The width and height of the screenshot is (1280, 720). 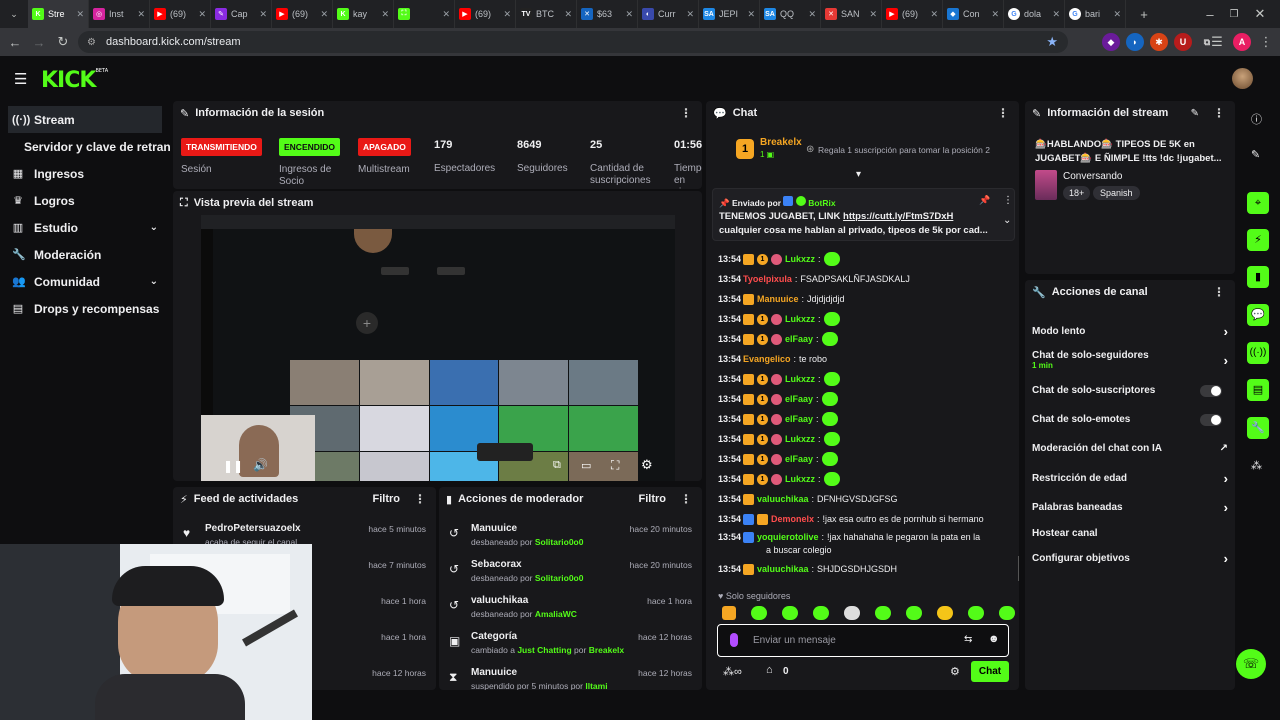 I want to click on edit-pencil-icon: ✎, so click(x=1195, y=113).